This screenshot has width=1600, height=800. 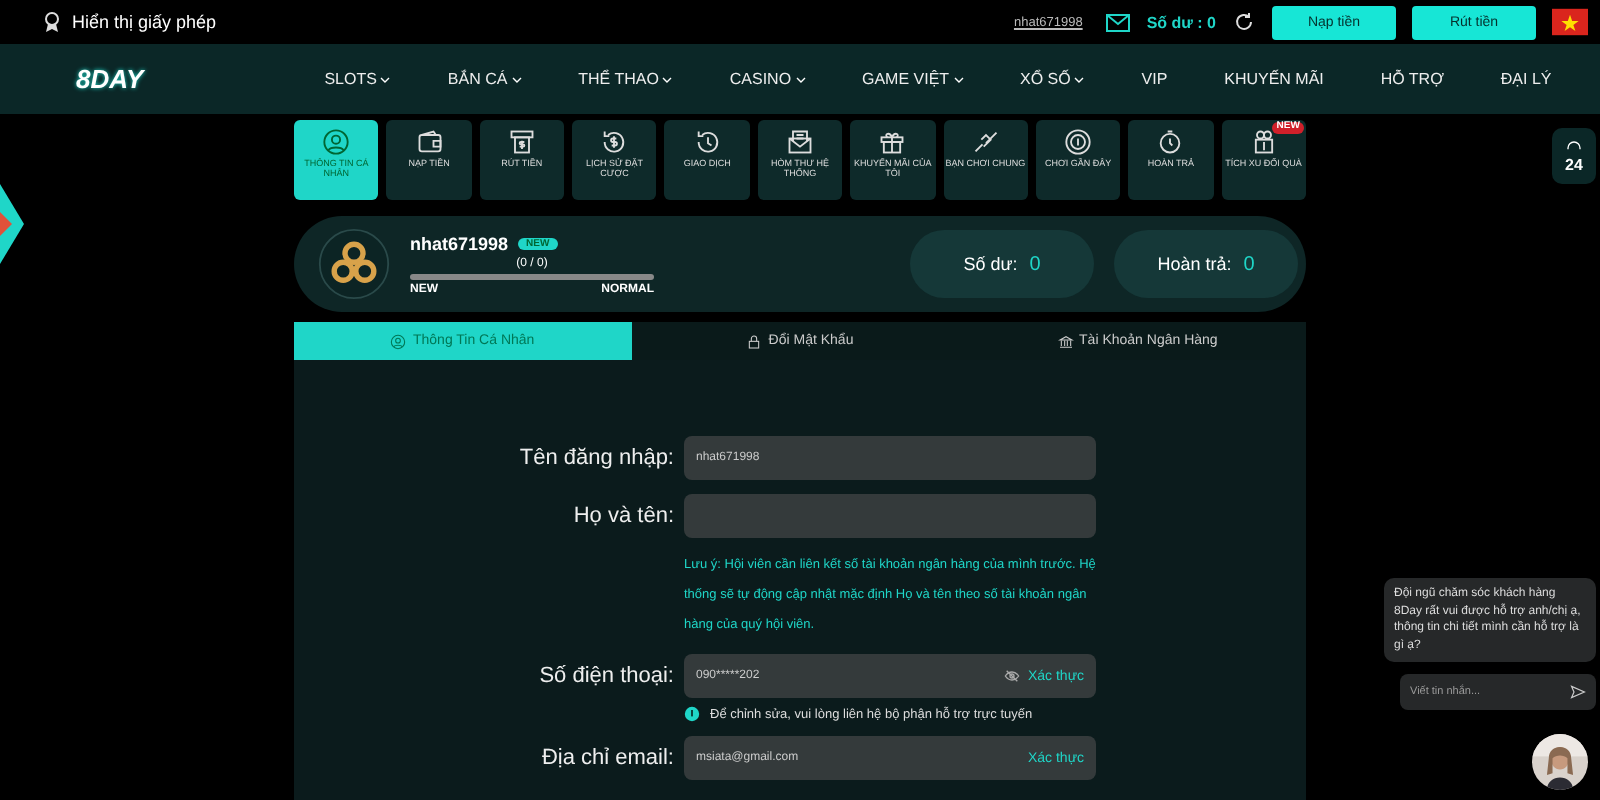 What do you see at coordinates (606, 759) in the screenshot?
I see `field-label: Địa chỉ email:` at bounding box center [606, 759].